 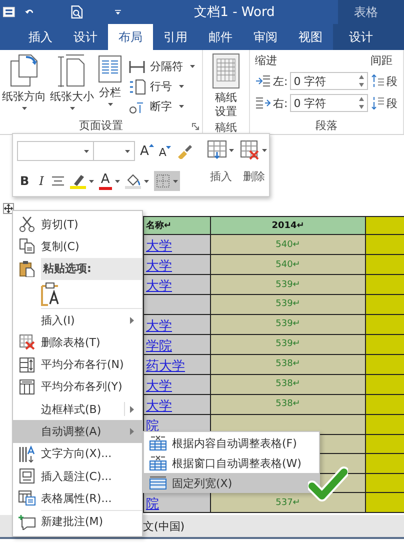 What do you see at coordinates (77, 224) in the screenshot?
I see `menu-item: 剪切(T)` at bounding box center [77, 224].